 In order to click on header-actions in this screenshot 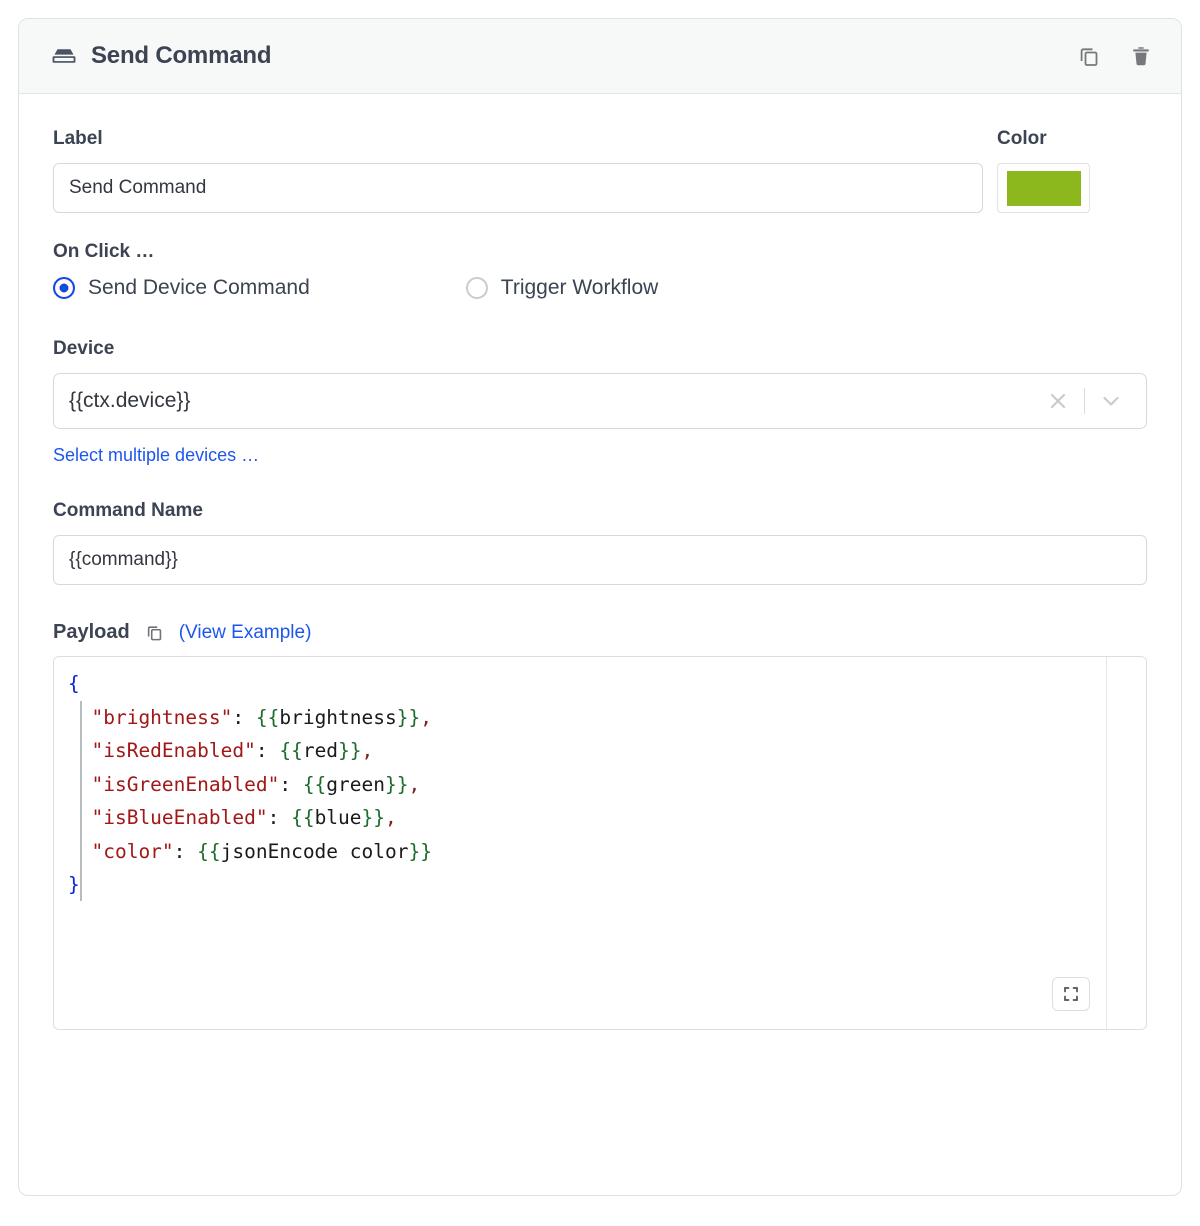, I will do `click(1115, 56)`.